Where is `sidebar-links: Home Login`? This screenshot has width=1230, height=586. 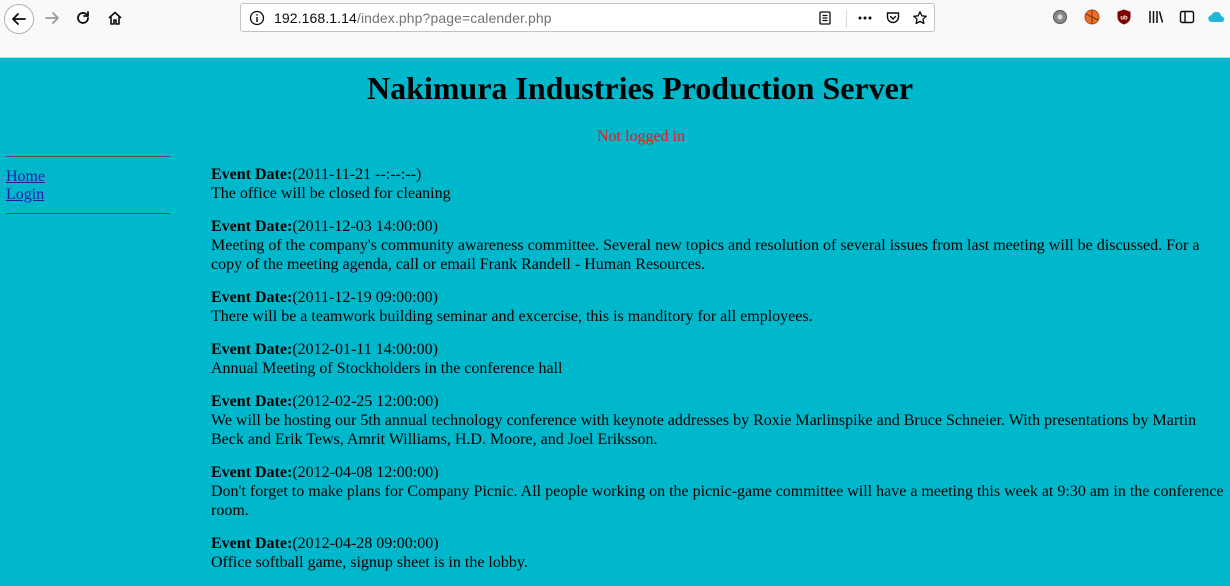 sidebar-links: Home Login is located at coordinates (88, 185).